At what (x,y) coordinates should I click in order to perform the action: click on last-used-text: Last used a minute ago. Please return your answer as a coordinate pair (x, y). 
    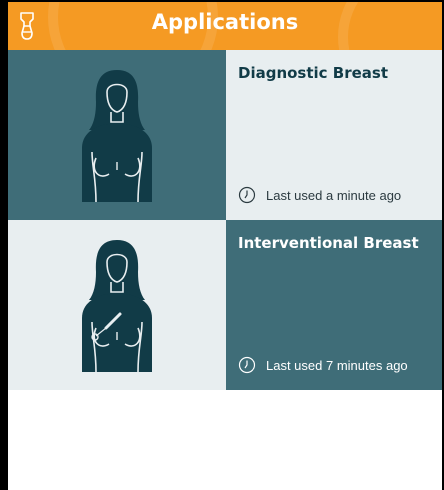
    Looking at the image, I should click on (334, 195).